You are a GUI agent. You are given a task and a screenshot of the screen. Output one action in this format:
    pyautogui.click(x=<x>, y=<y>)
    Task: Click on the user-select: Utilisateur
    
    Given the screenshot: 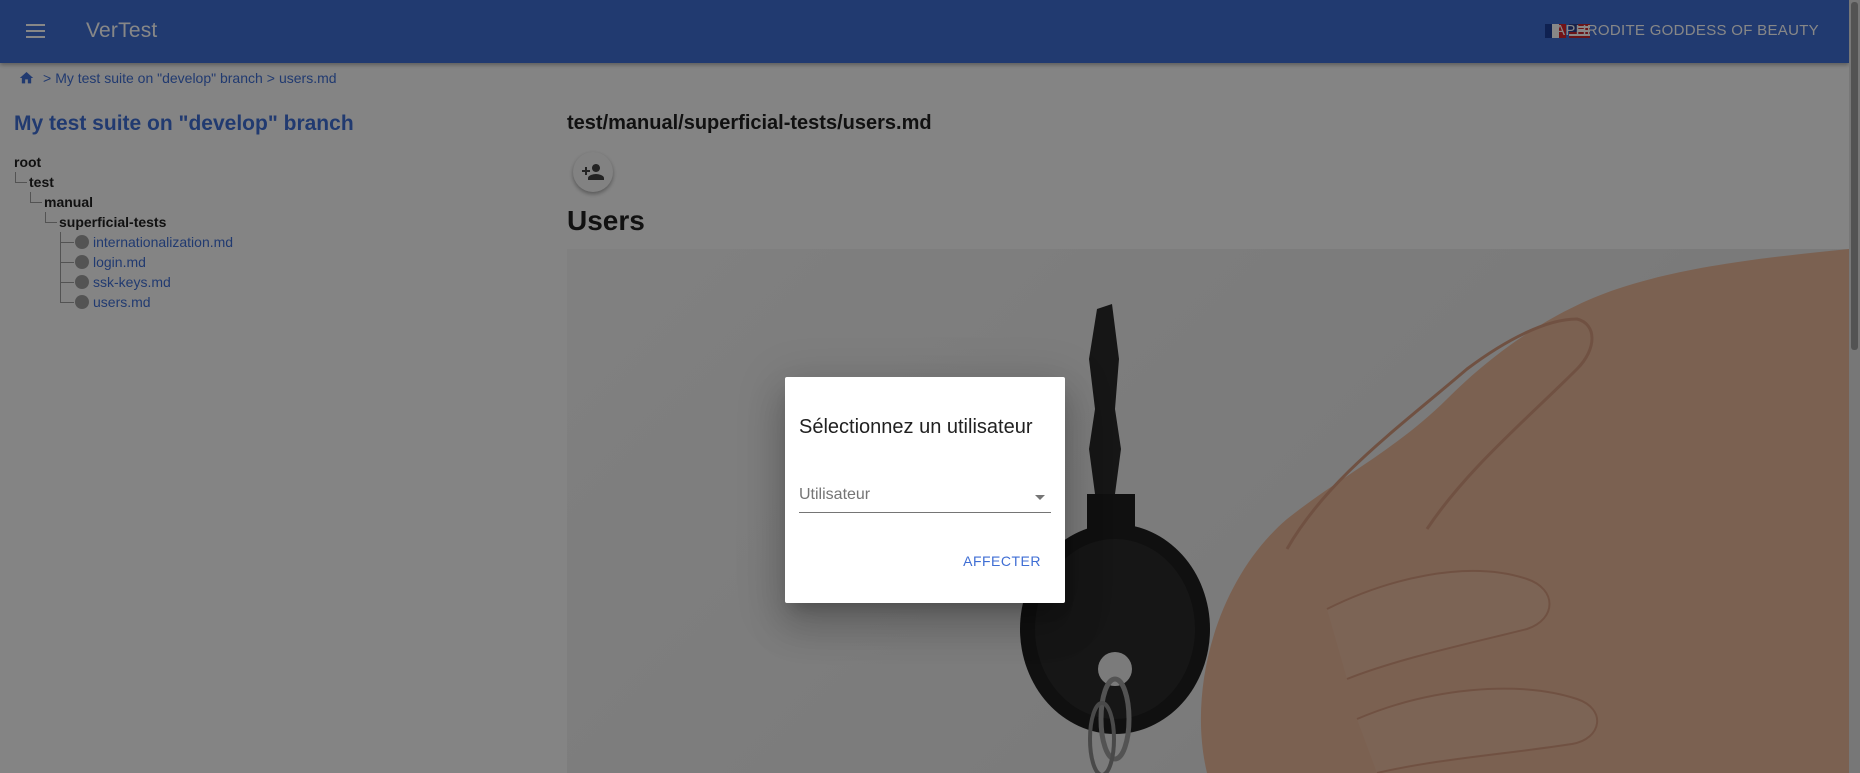 What is the action you would take?
    pyautogui.click(x=925, y=498)
    